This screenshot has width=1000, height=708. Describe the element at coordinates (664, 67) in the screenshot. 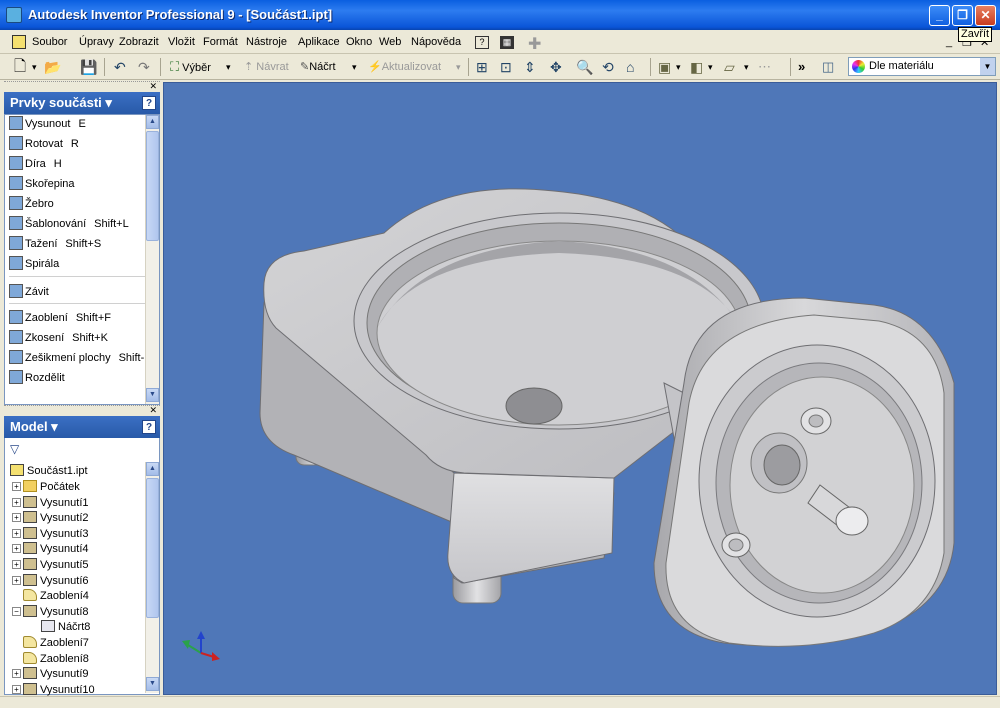

I see `view-cube-icon: ▣` at that location.